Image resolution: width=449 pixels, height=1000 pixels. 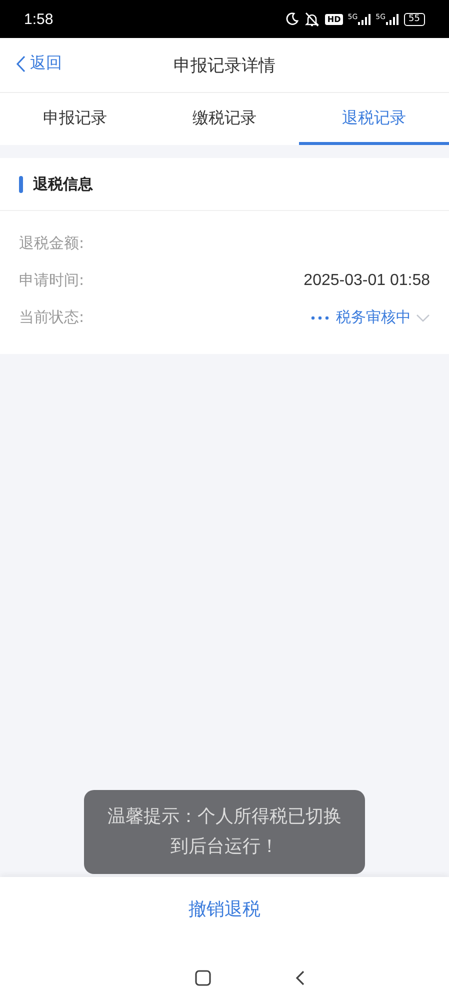 I want to click on status-dropdown: 税务审核中, so click(x=370, y=317).